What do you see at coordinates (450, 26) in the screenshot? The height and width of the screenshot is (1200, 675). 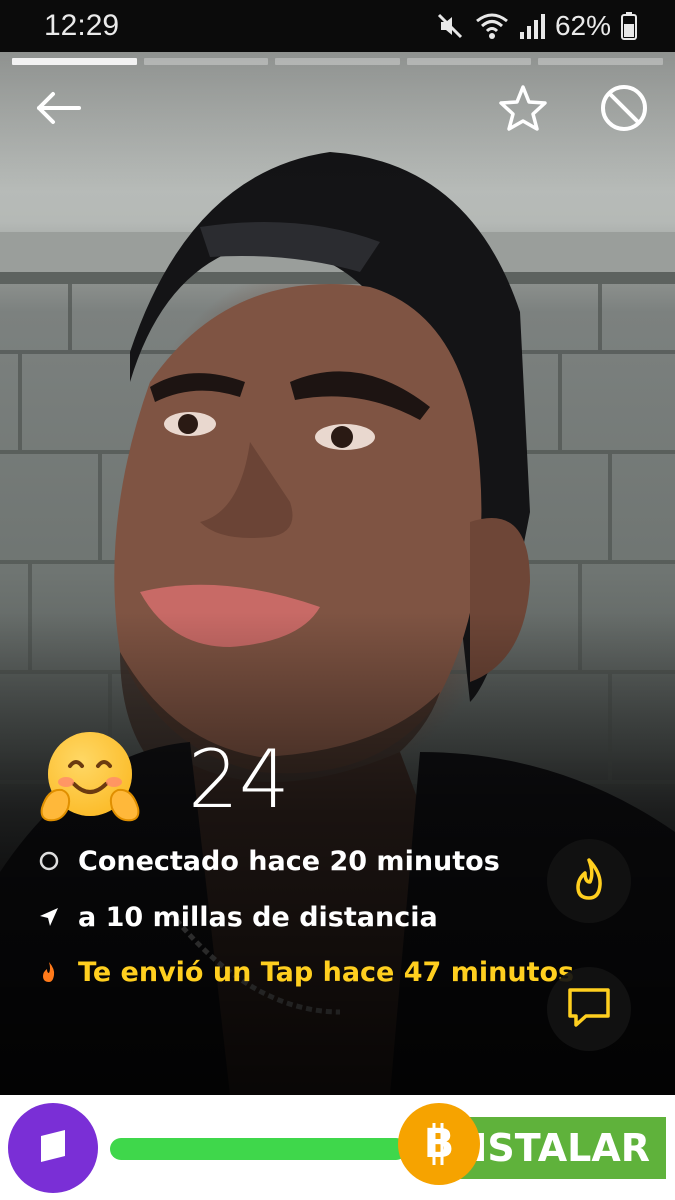 I see `mute-icon` at bounding box center [450, 26].